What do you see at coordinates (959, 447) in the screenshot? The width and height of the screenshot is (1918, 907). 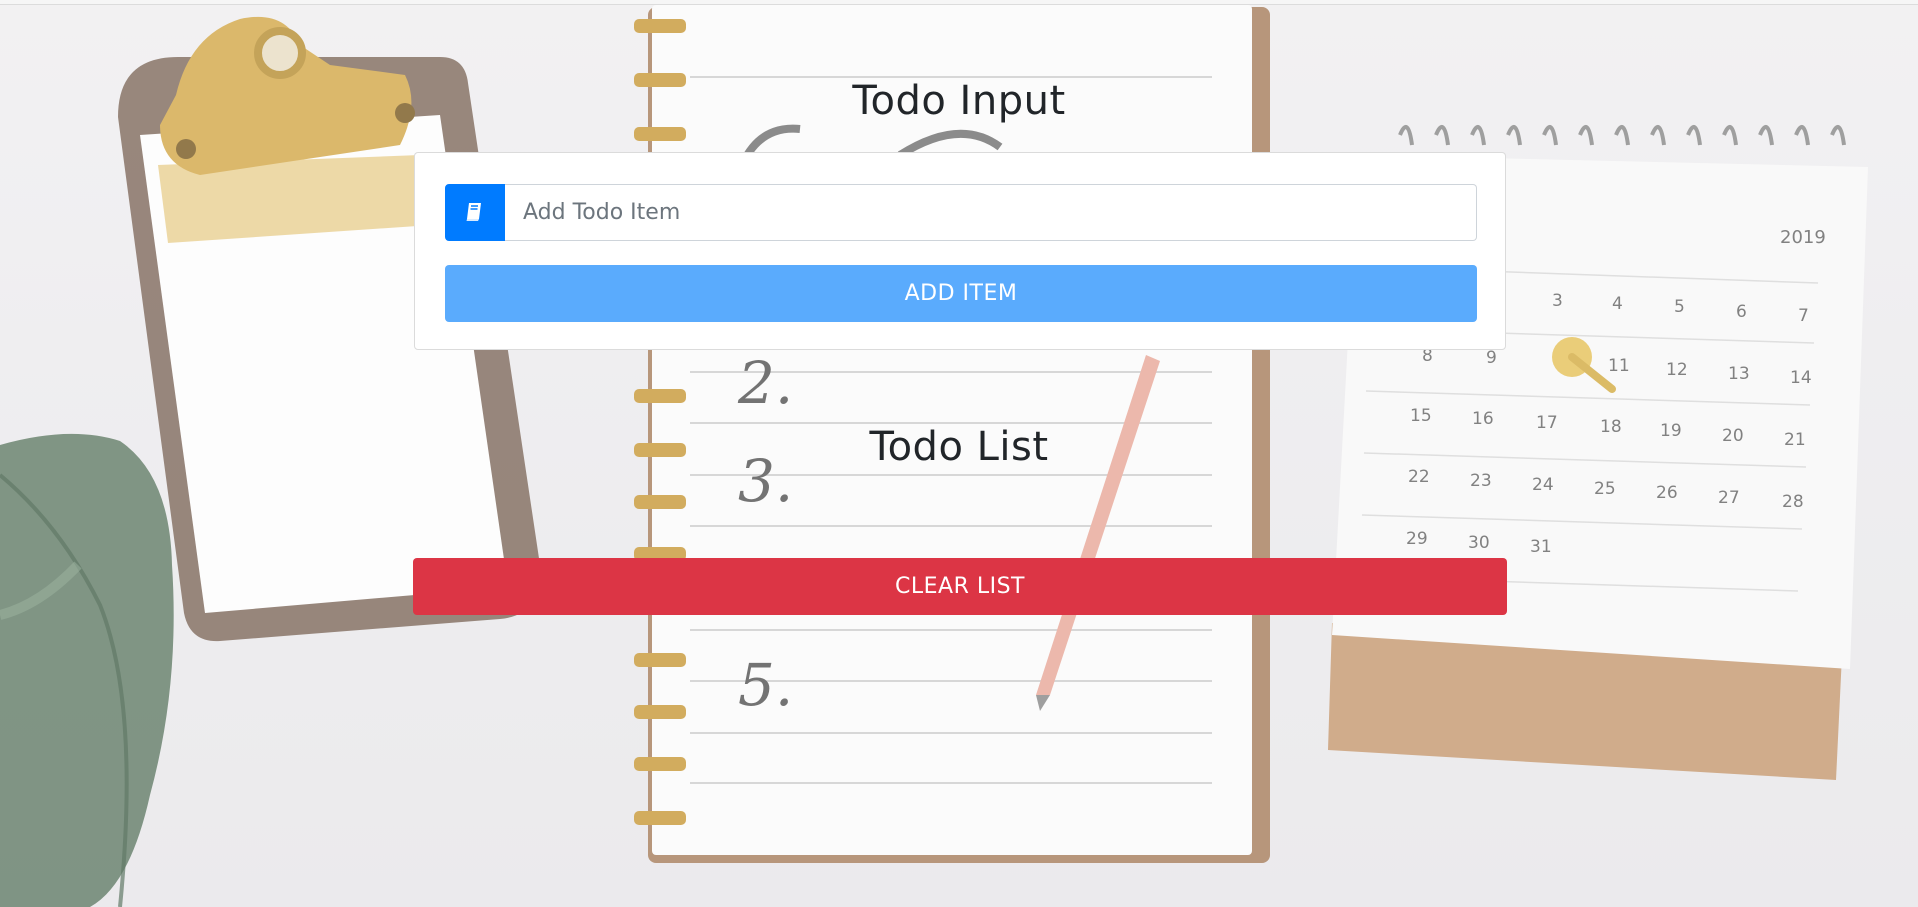 I see `todo-list-heading: Todo List` at bounding box center [959, 447].